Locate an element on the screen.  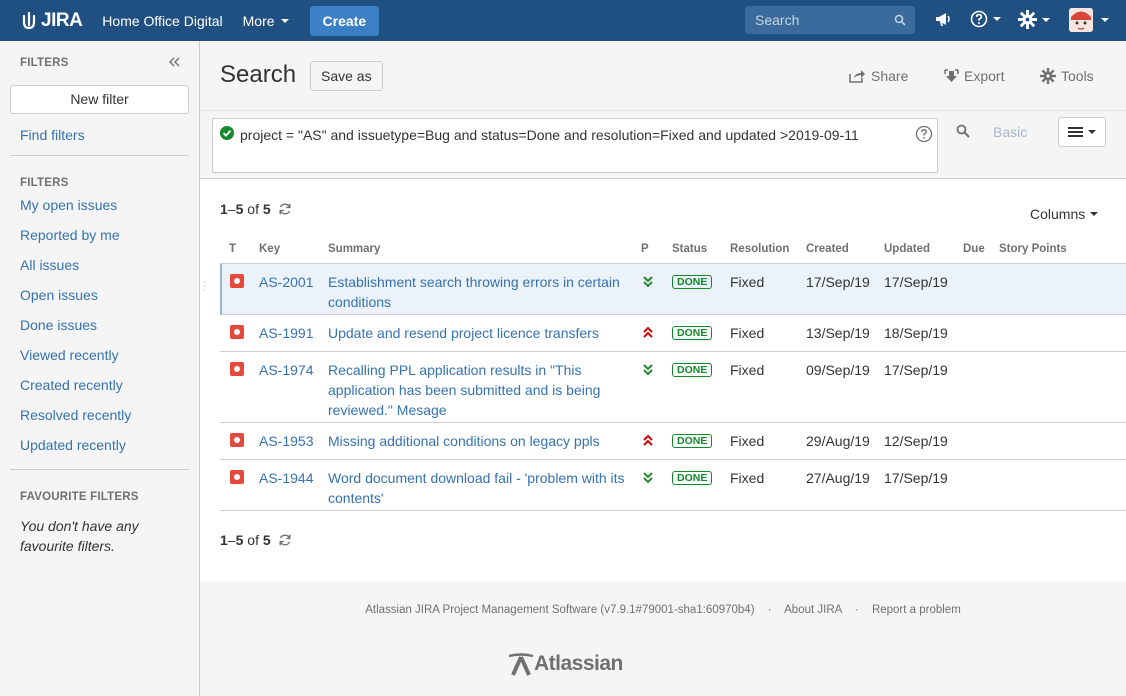
column-header-status: Status is located at coordinates (689, 249).